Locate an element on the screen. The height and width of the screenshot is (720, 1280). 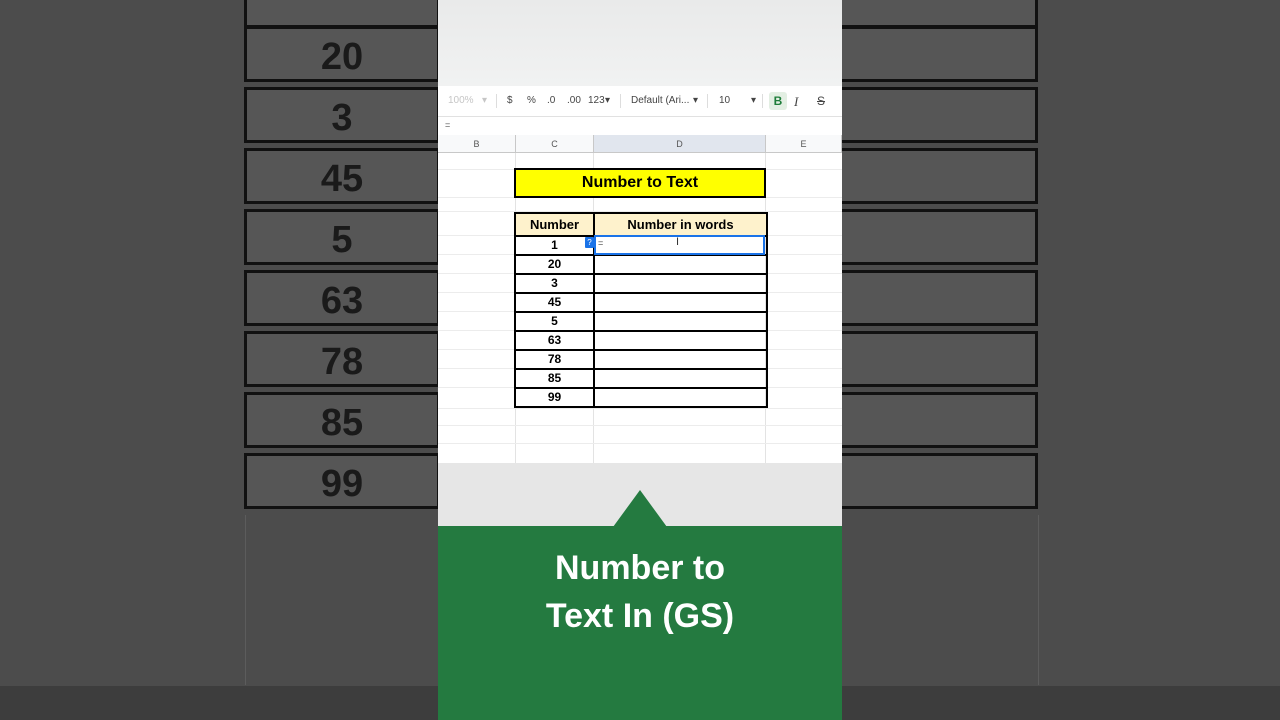
column-header-d: D is located at coordinates (680, 144).